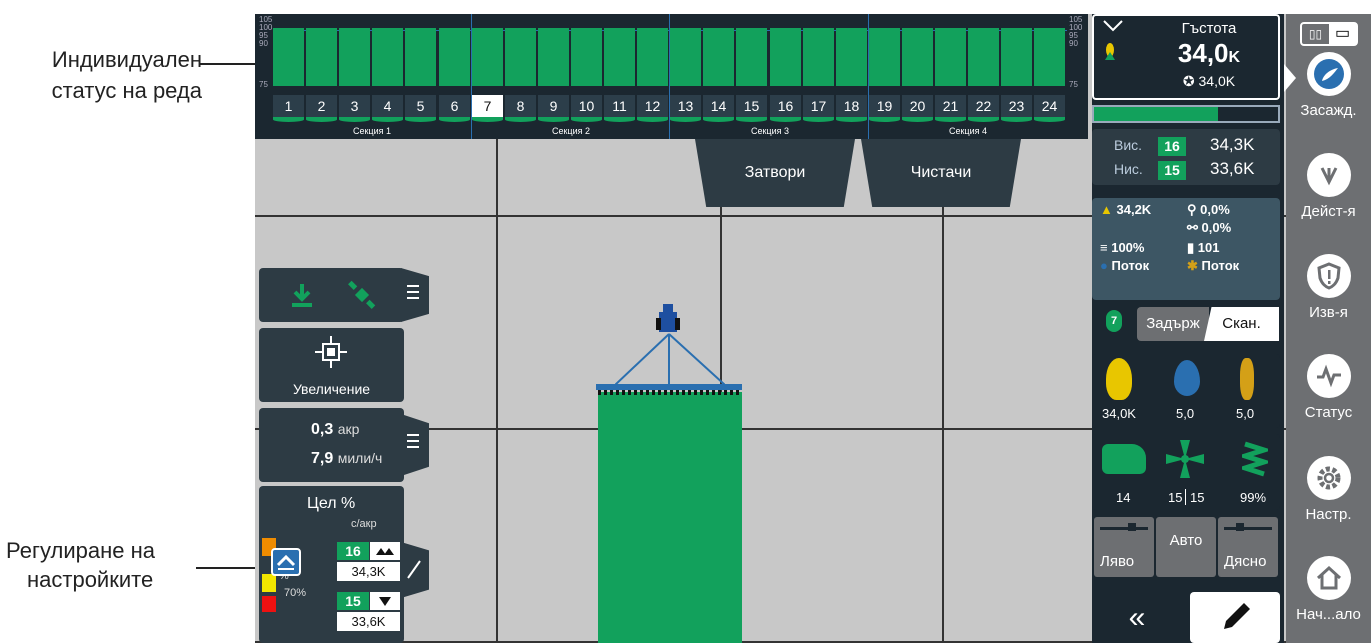 The width and height of the screenshot is (1371, 643). I want to click on scale-right: 105 100 95 90, so click(1075, 32).